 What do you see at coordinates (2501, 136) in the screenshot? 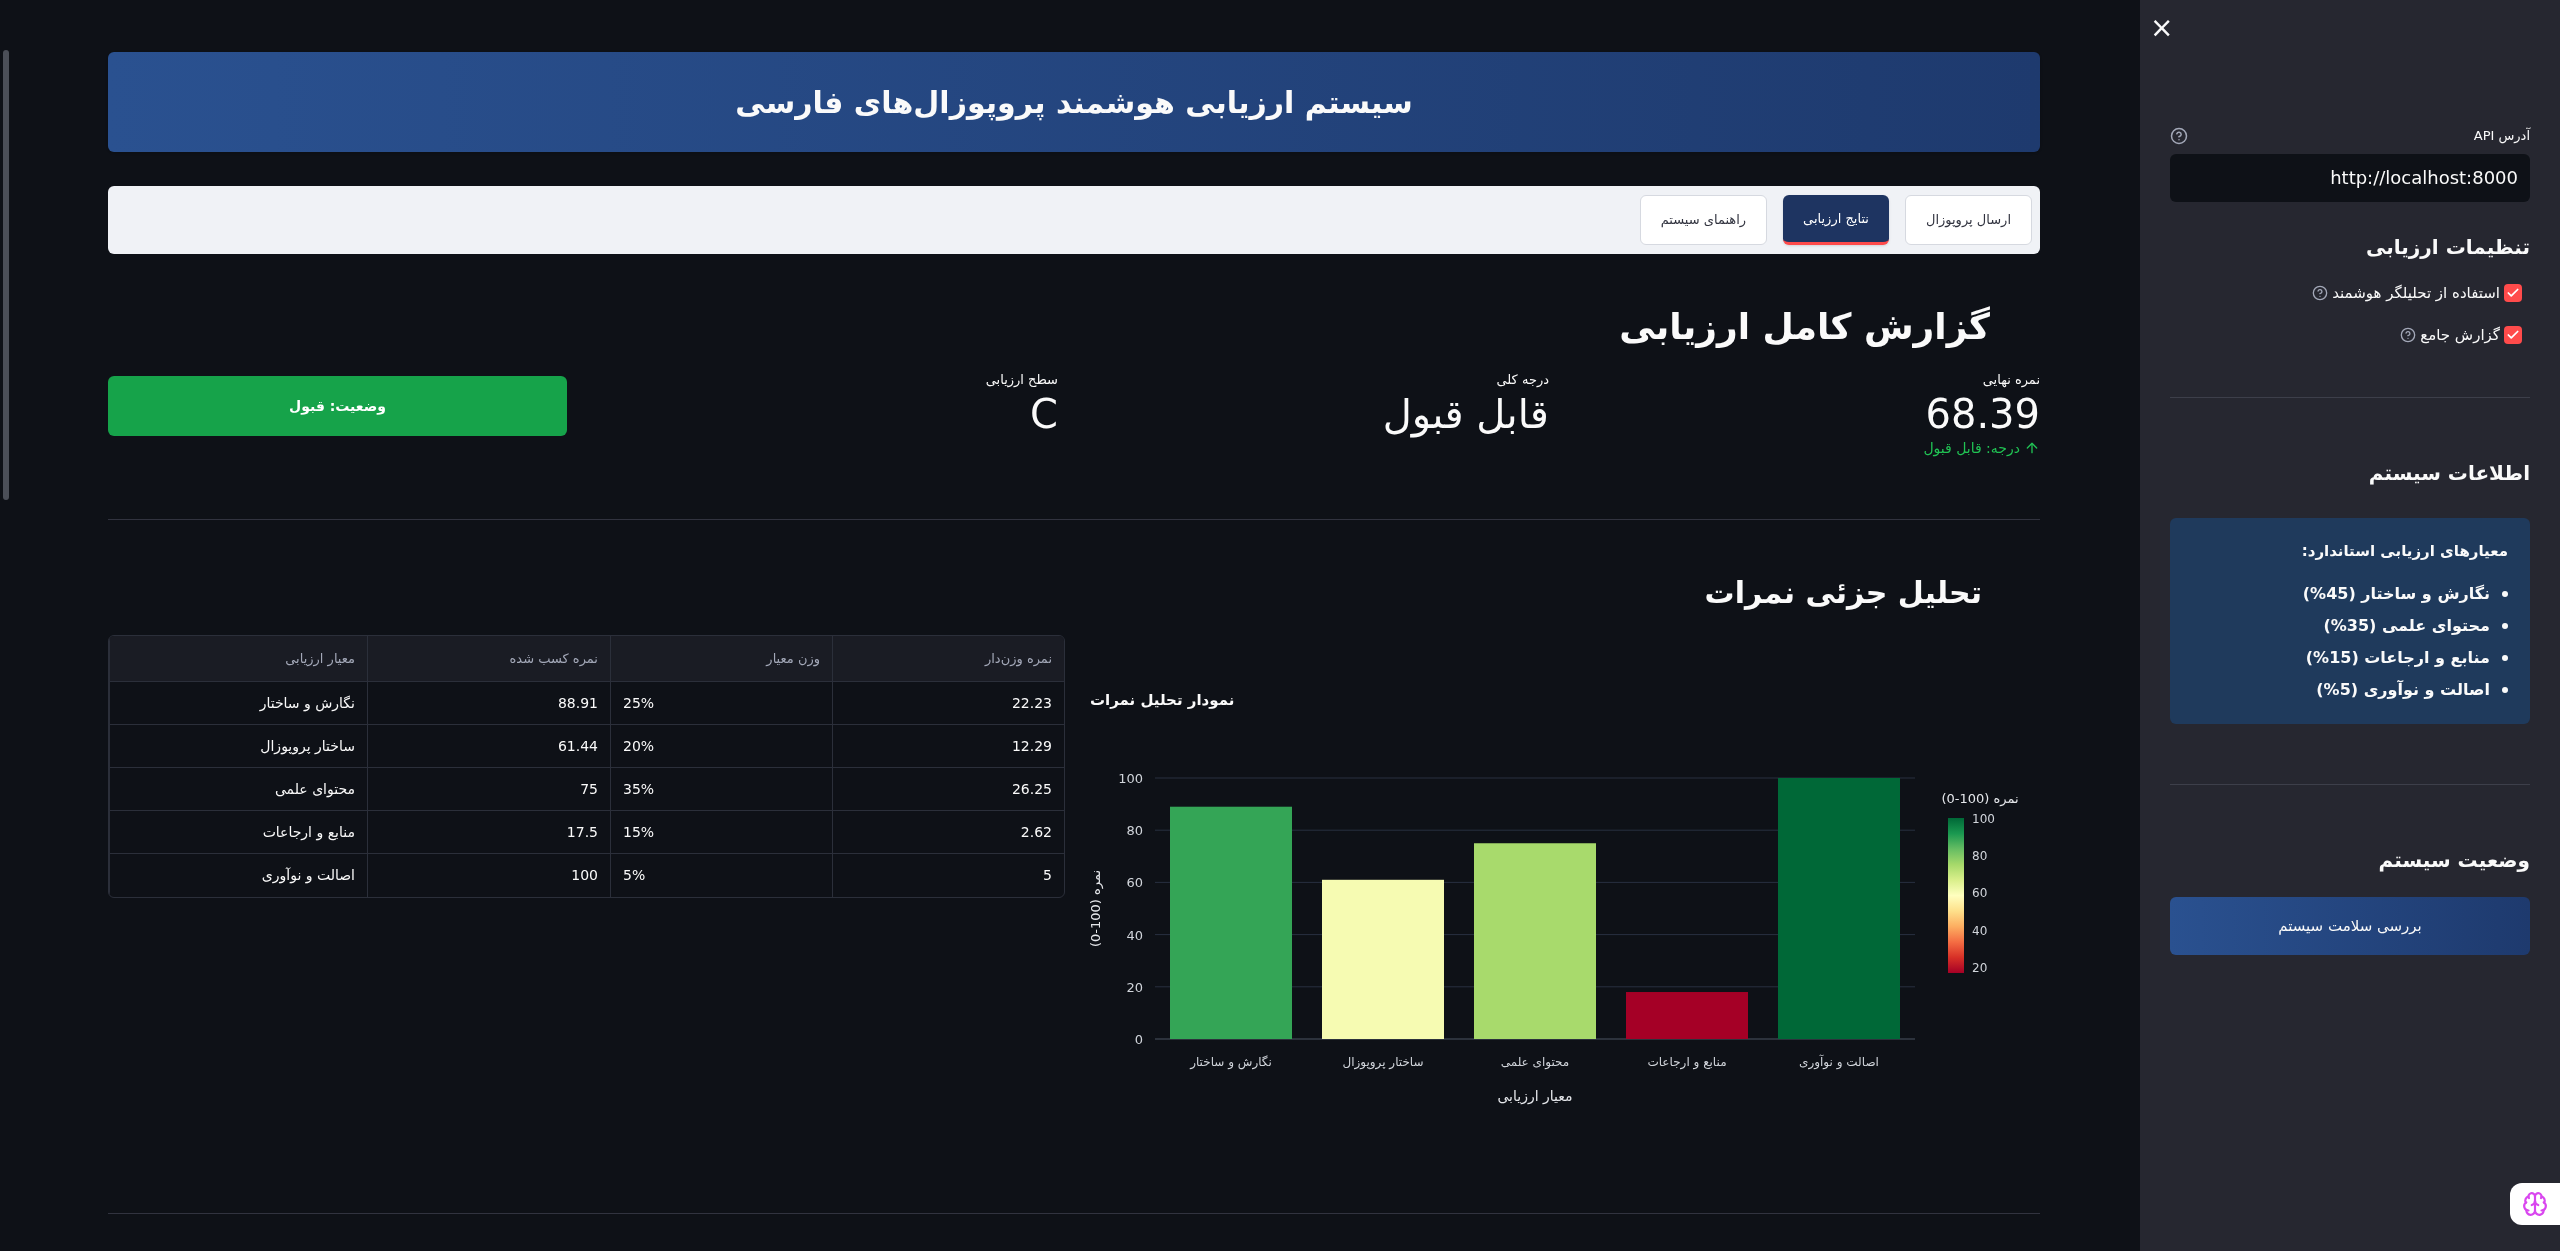
I see `field-label: آدرس API` at bounding box center [2501, 136].